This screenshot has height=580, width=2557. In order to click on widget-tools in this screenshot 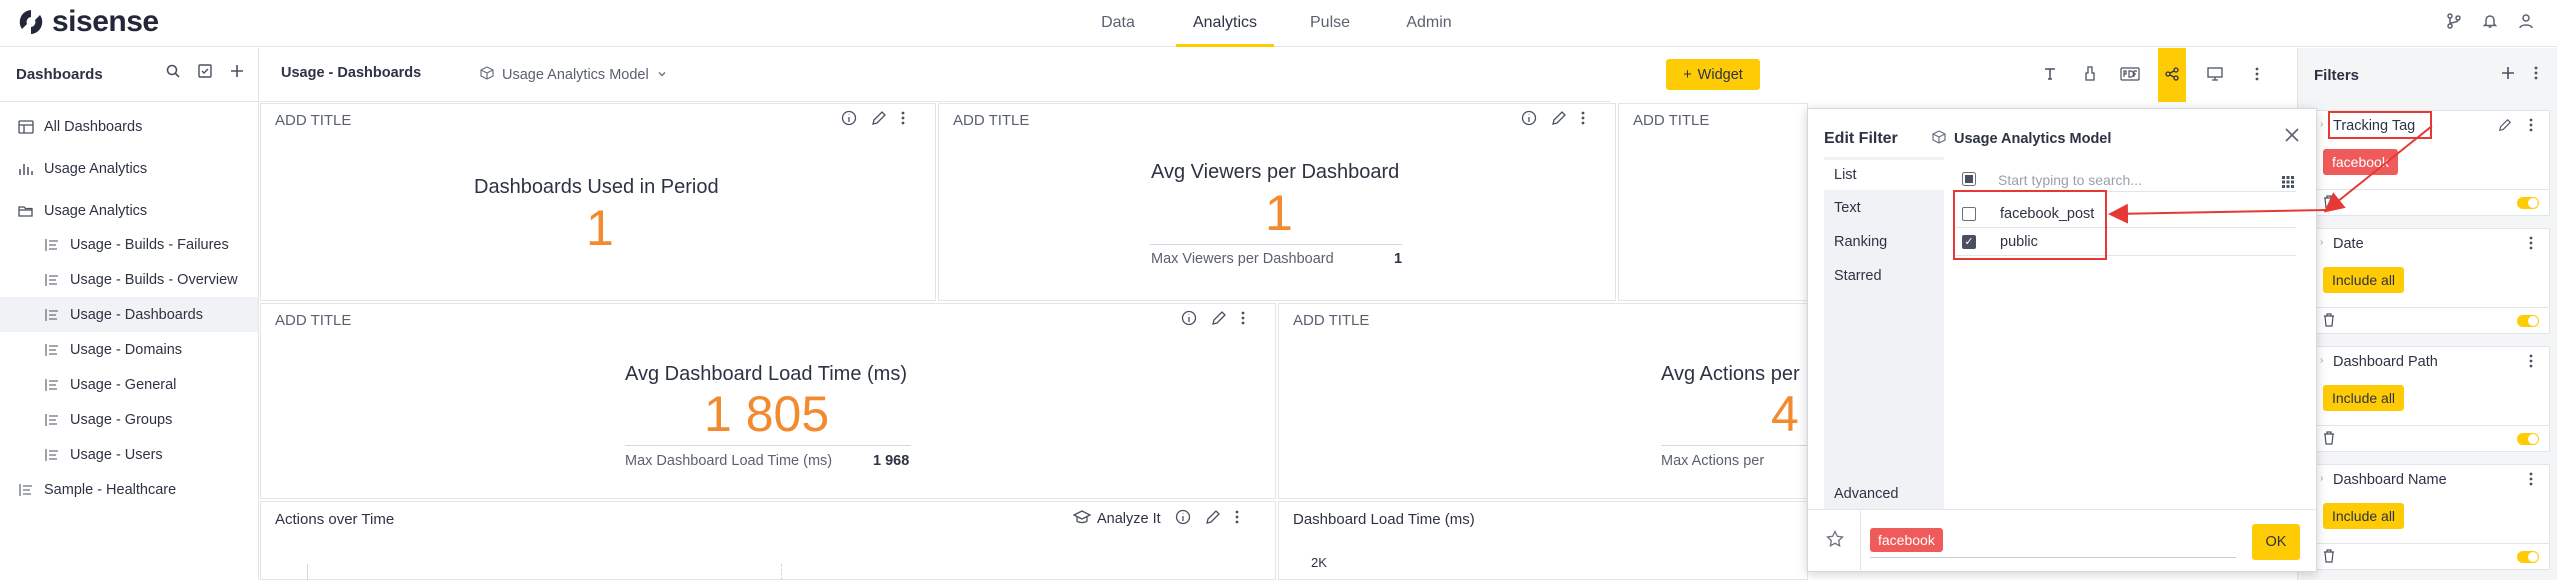, I will do `click(873, 120)`.